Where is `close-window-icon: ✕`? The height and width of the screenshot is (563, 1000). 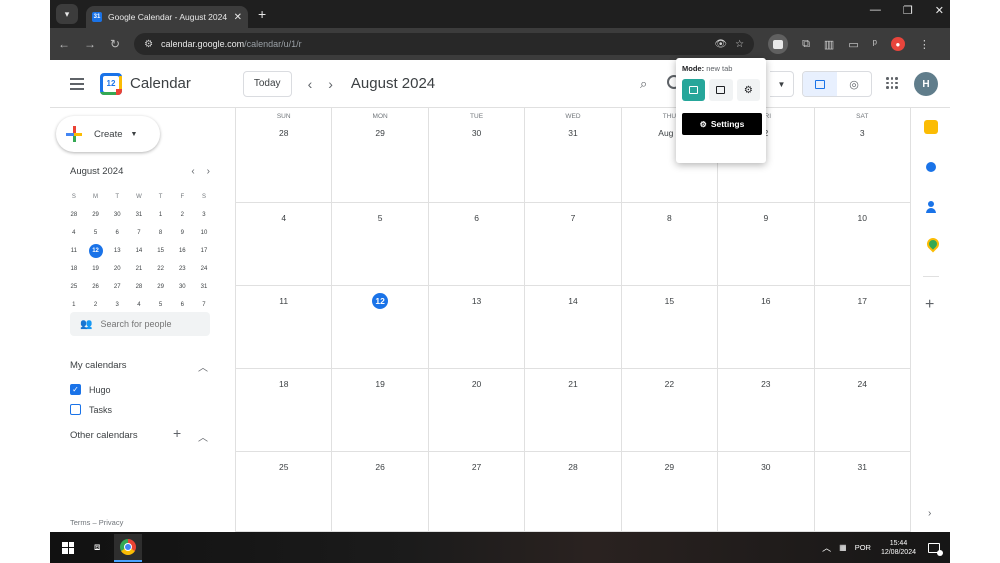
close-window-icon: ✕ is located at coordinates (939, 10).